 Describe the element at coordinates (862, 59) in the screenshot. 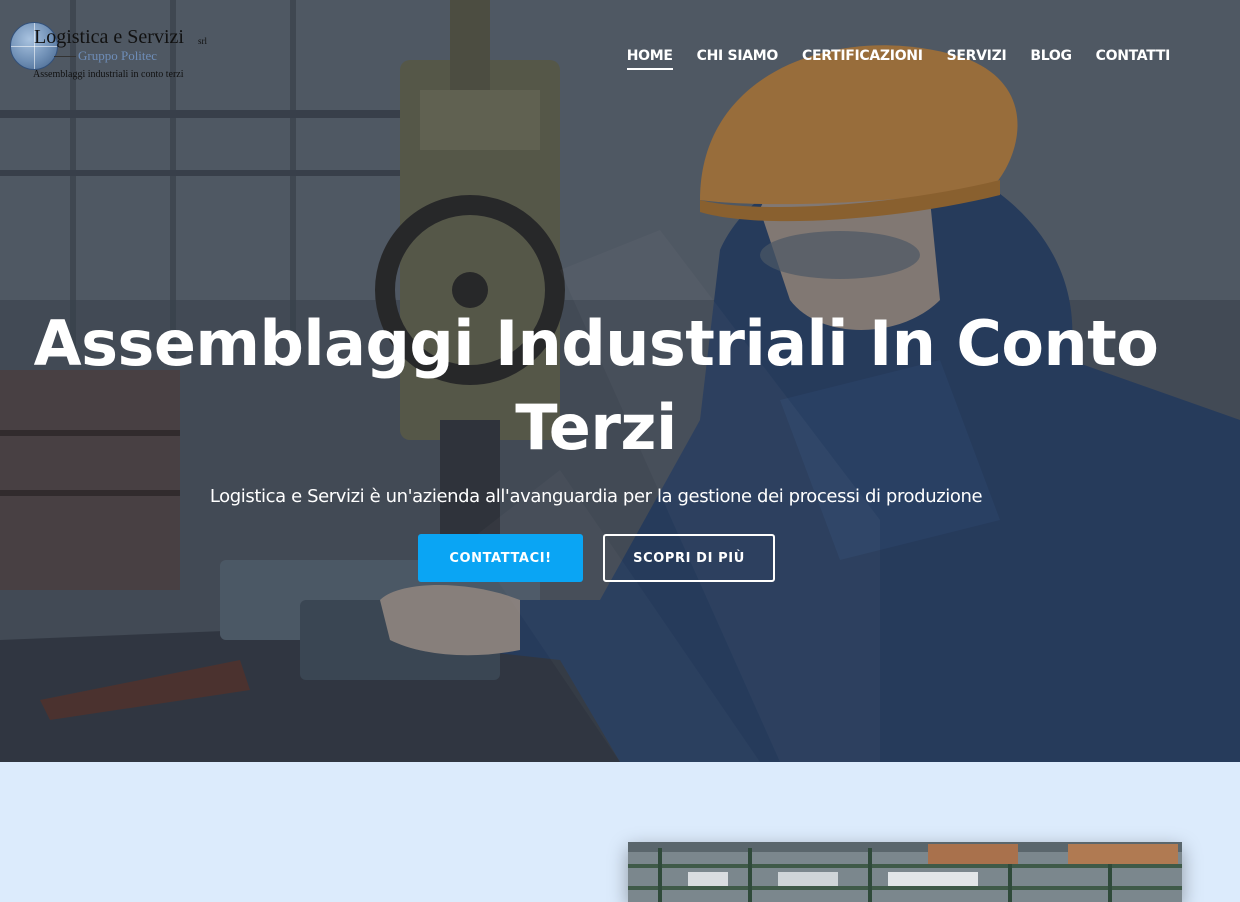

I see `nav-certificazioni: CERTIFICAZIONI` at that location.